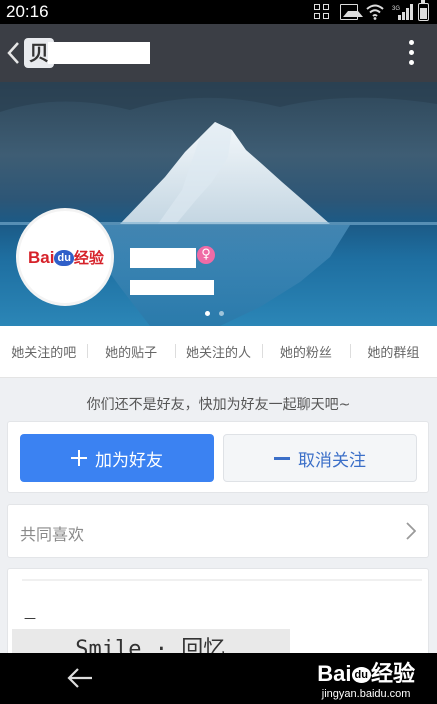 The width and height of the screenshot is (437, 704). Describe the element at coordinates (130, 351) in the screenshot. I see `tab-her-posts: 她的贴子` at that location.